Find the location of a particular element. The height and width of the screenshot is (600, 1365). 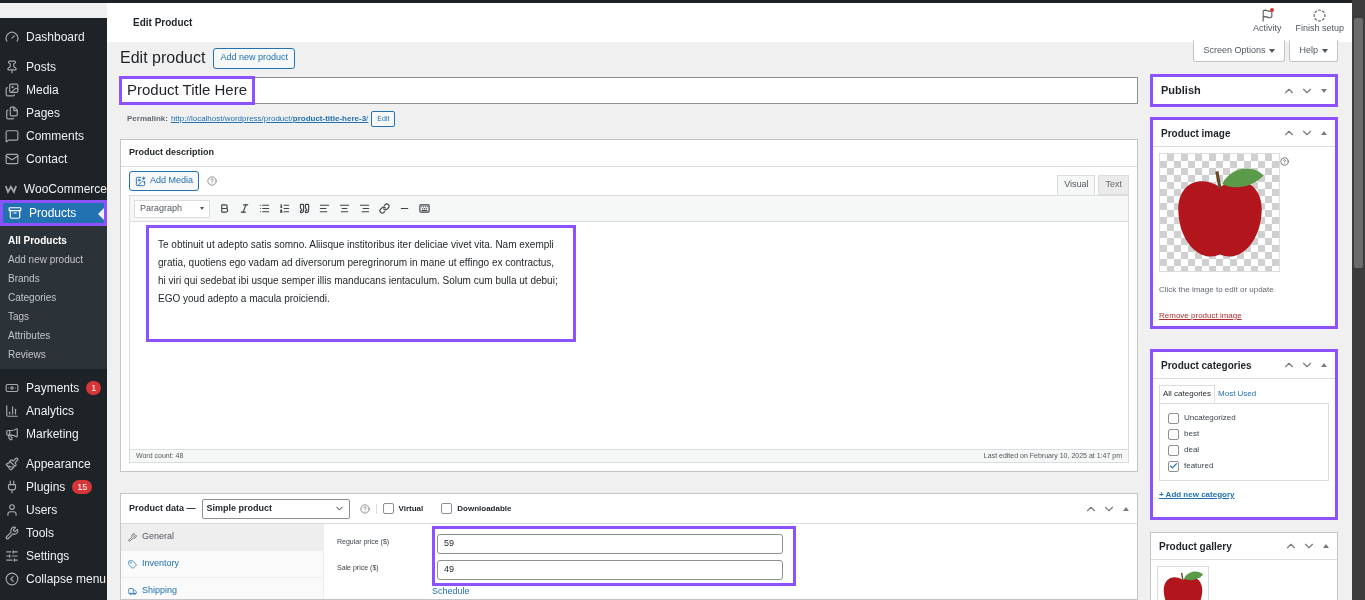

tag-icon is located at coordinates (132, 564).